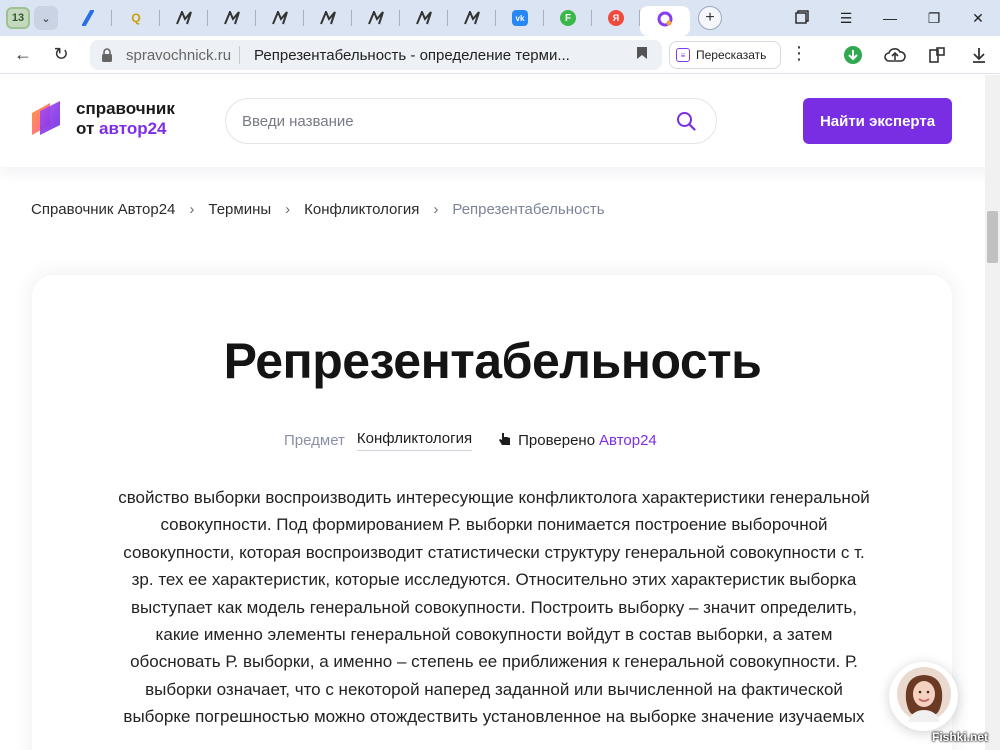 The width and height of the screenshot is (1000, 750). I want to click on downloads-icon, so click(979, 55).